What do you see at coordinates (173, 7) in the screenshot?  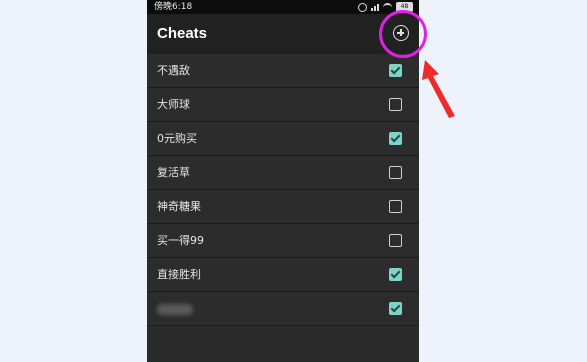 I see `status-time: 傍晚6:18` at bounding box center [173, 7].